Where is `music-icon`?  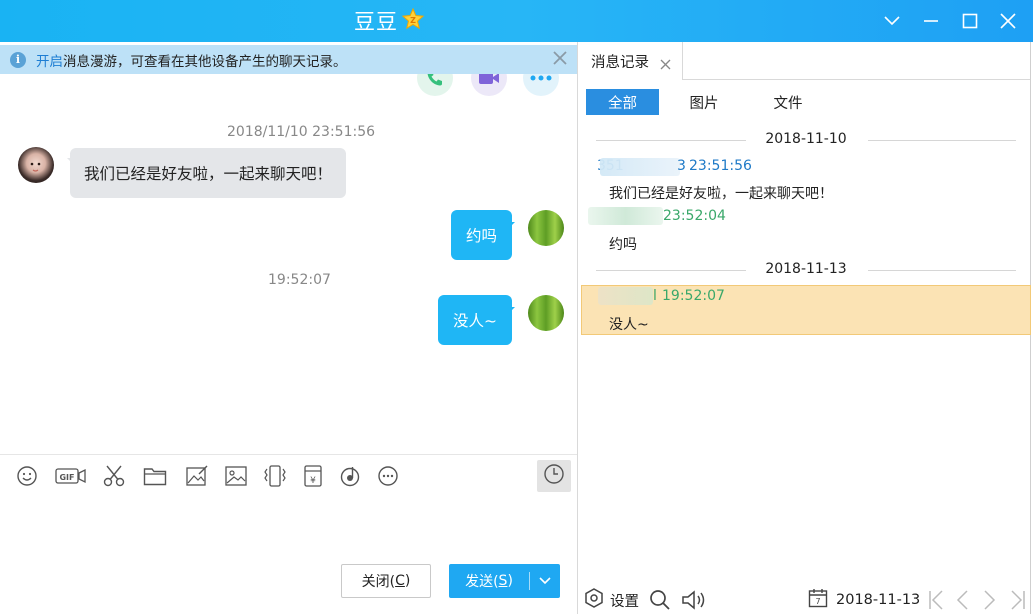 music-icon is located at coordinates (350, 476).